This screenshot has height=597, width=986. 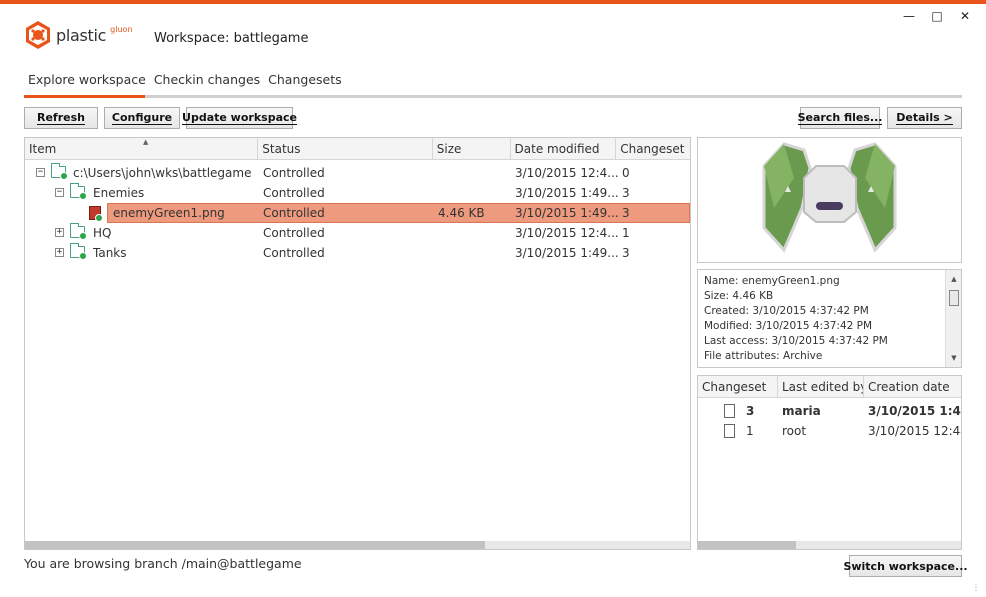 I want to click on tab-checkin-changes: Checkin changes, so click(x=207, y=82).